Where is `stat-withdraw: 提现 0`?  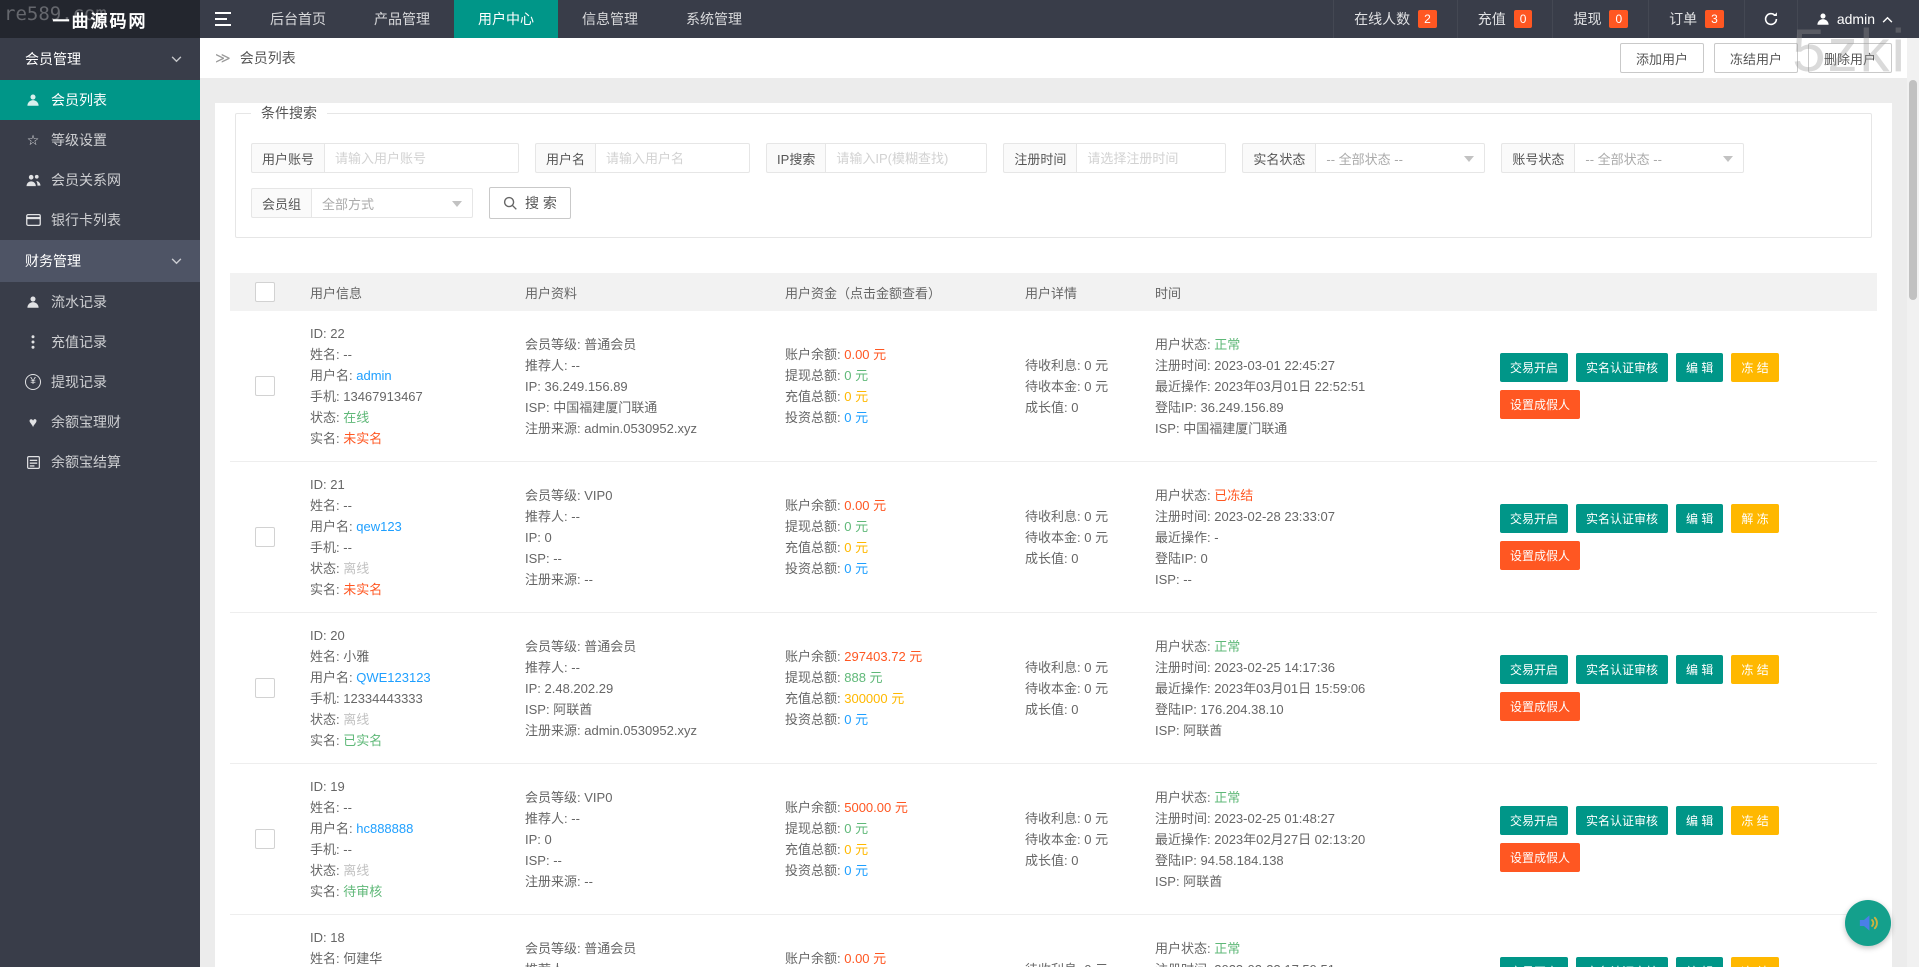
stat-withdraw: 提现 0 is located at coordinates (1600, 19).